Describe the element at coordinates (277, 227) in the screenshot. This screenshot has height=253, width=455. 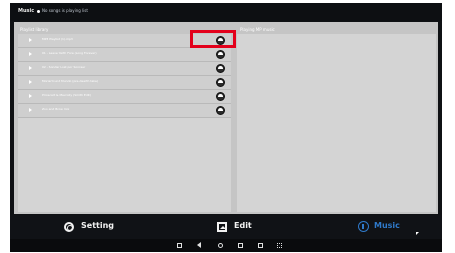
I see `tab-edit: Edit` at that location.